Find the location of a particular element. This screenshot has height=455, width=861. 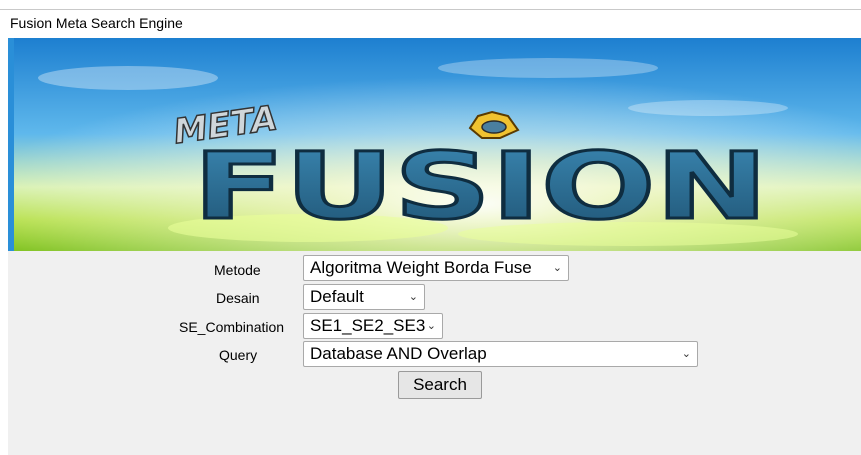

se-combination-label: SE_Combination is located at coordinates (232, 327).